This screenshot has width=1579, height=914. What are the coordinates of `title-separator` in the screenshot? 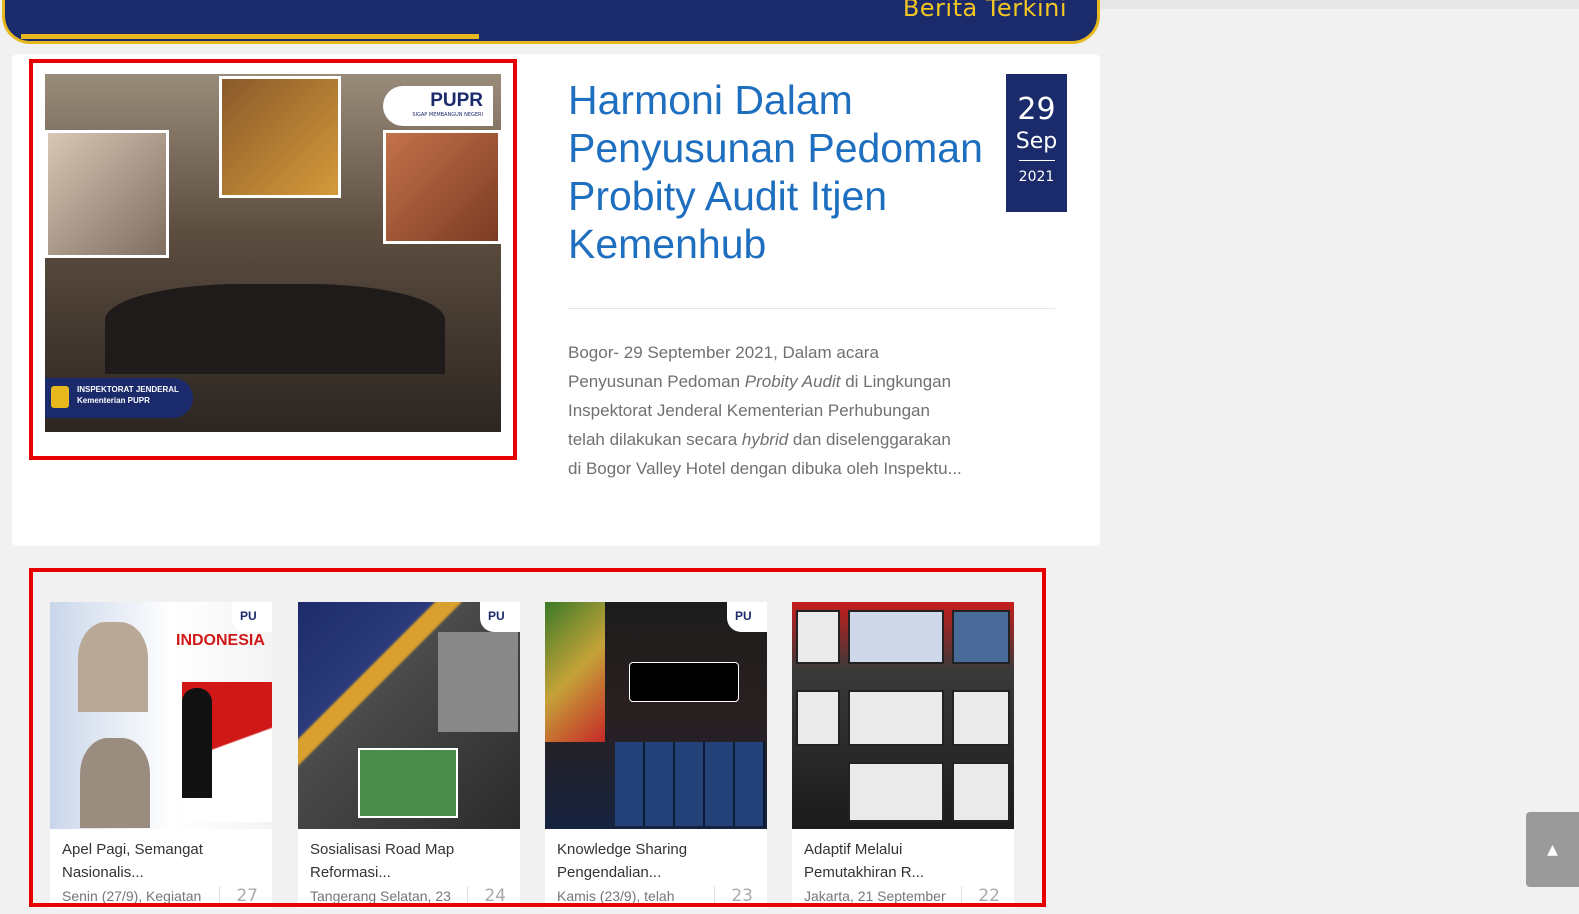 It's located at (811, 308).